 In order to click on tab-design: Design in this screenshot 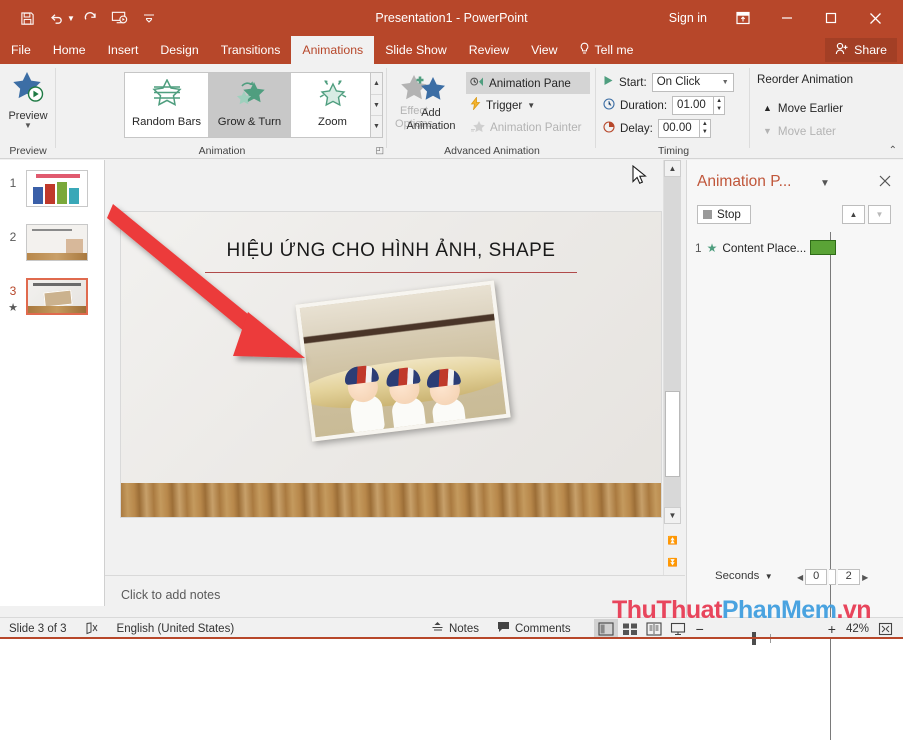, I will do `click(179, 50)`.